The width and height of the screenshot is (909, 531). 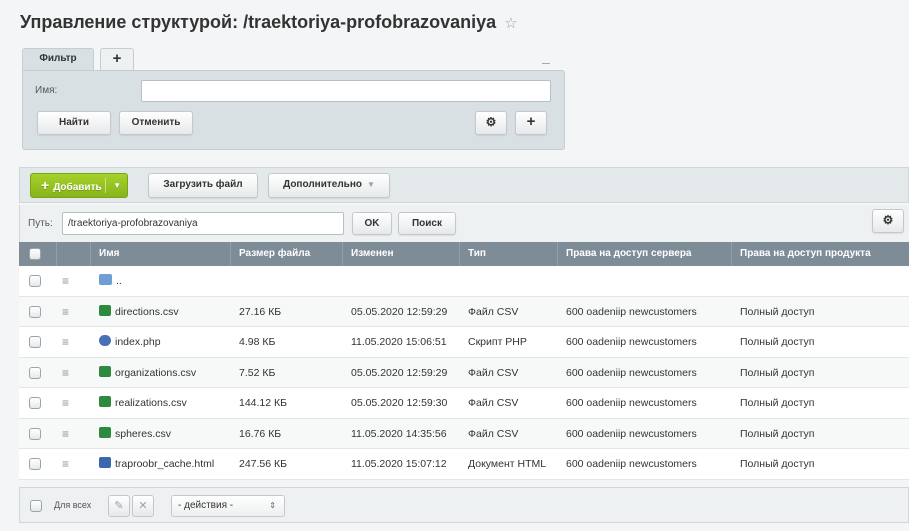 I want to click on filter-collapse-icon: –, so click(x=546, y=62).